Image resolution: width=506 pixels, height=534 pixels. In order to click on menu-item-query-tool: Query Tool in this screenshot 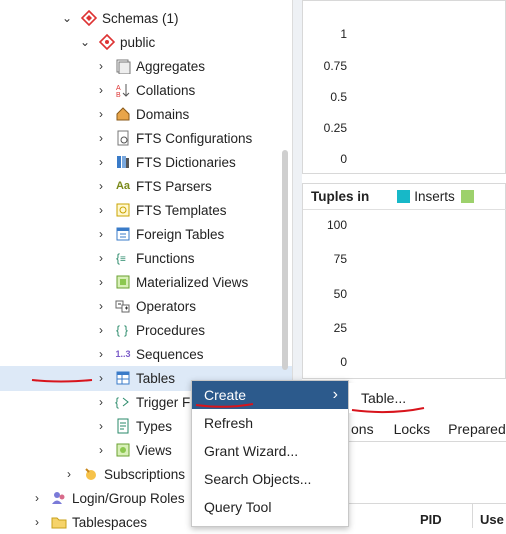, I will do `click(270, 507)`.